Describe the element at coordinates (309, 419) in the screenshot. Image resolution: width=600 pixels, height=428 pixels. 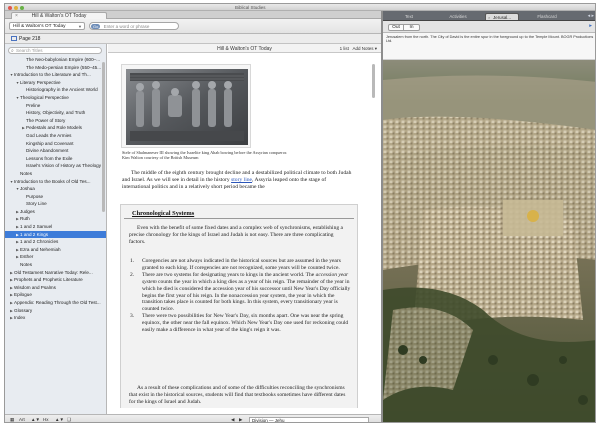
I see `division-field: Division — Jehu` at that location.